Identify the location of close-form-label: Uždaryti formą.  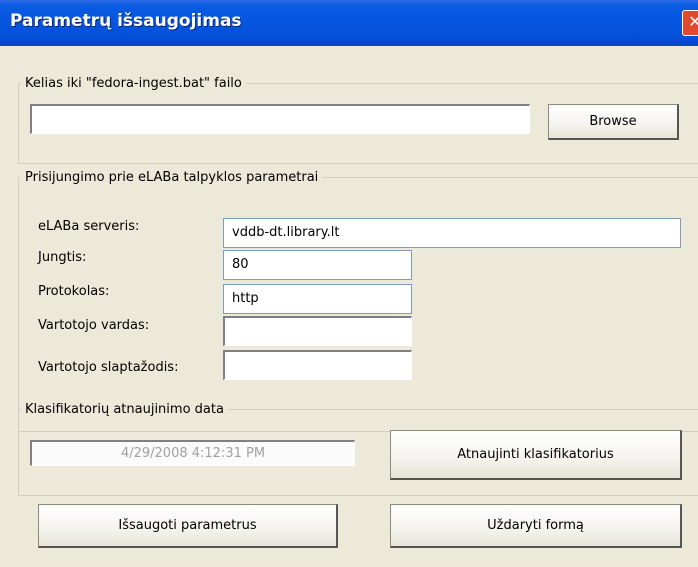
(535, 525).